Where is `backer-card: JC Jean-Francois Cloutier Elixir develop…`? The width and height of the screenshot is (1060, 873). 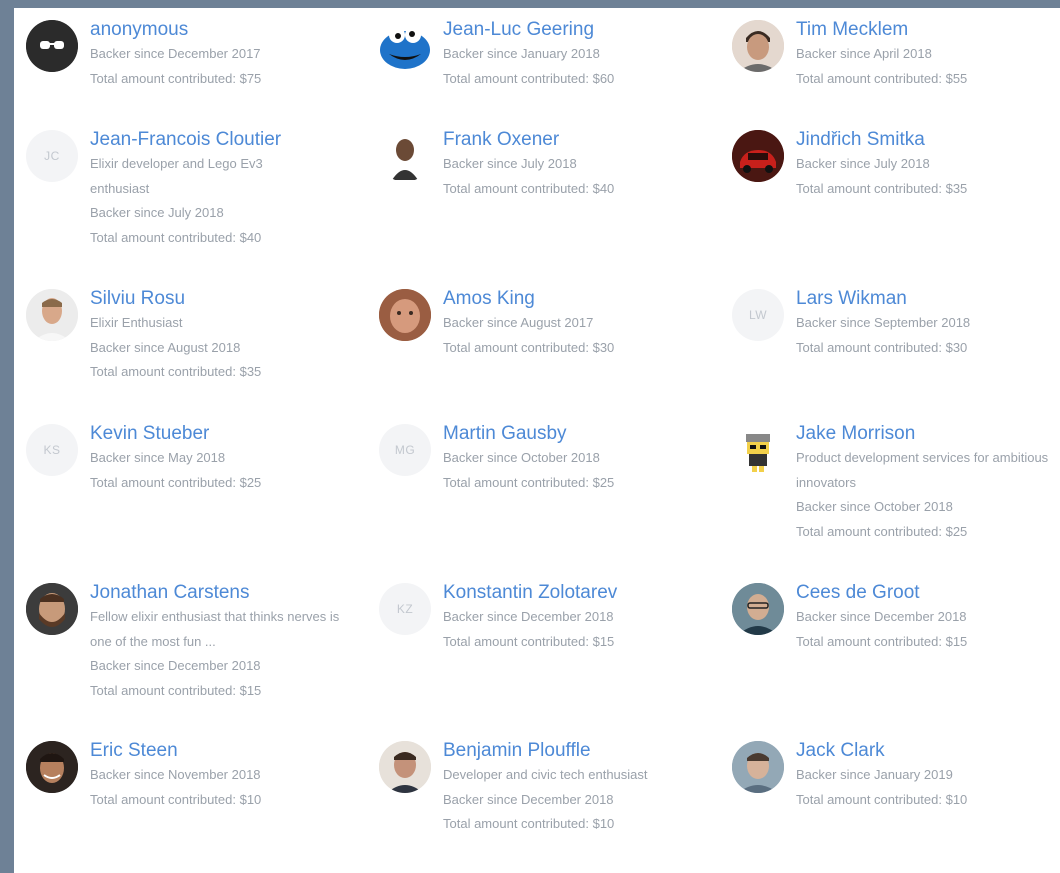
backer-card: JC Jean-Francois Cloutier Elixir develop… is located at coordinates (196, 189).